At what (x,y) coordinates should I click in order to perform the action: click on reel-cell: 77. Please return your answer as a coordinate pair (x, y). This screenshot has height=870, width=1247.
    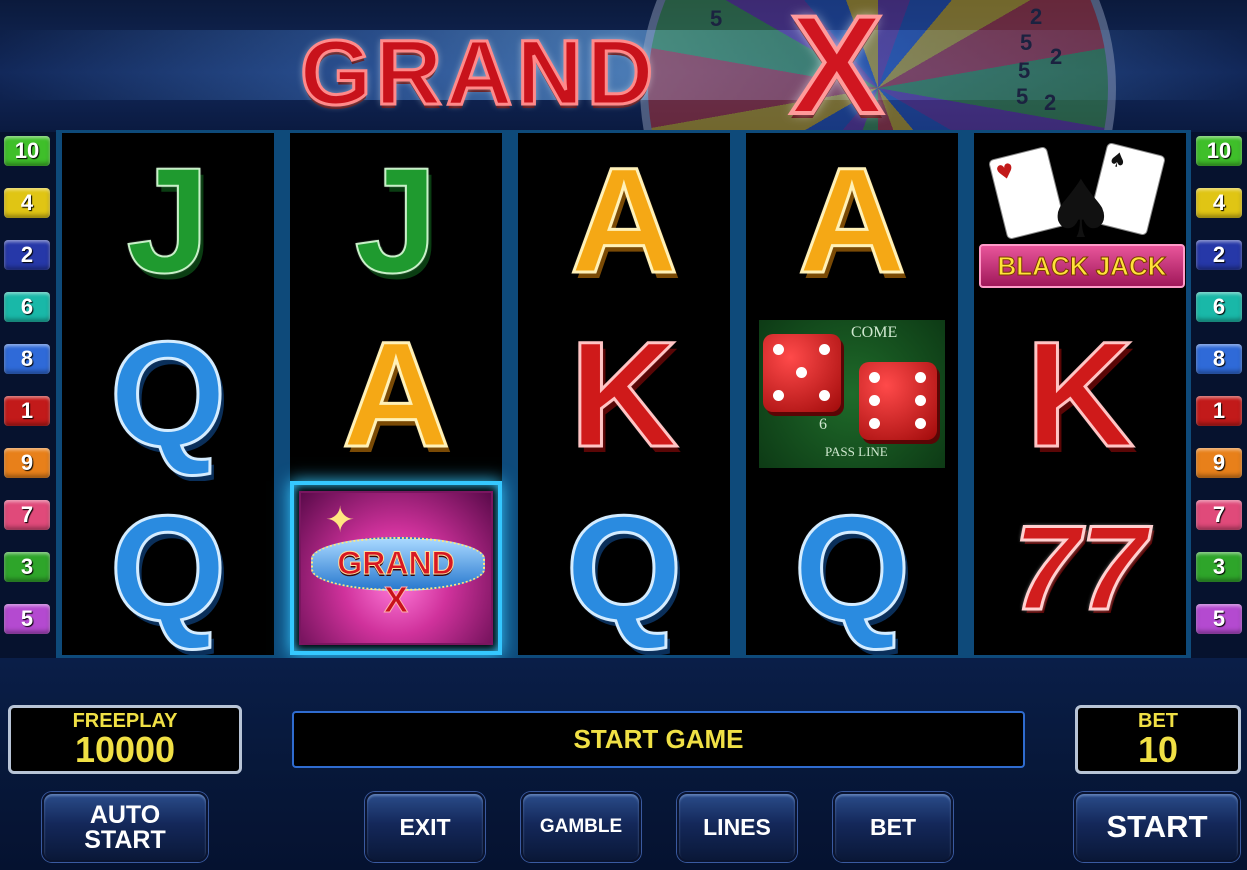
    Looking at the image, I should click on (1080, 568).